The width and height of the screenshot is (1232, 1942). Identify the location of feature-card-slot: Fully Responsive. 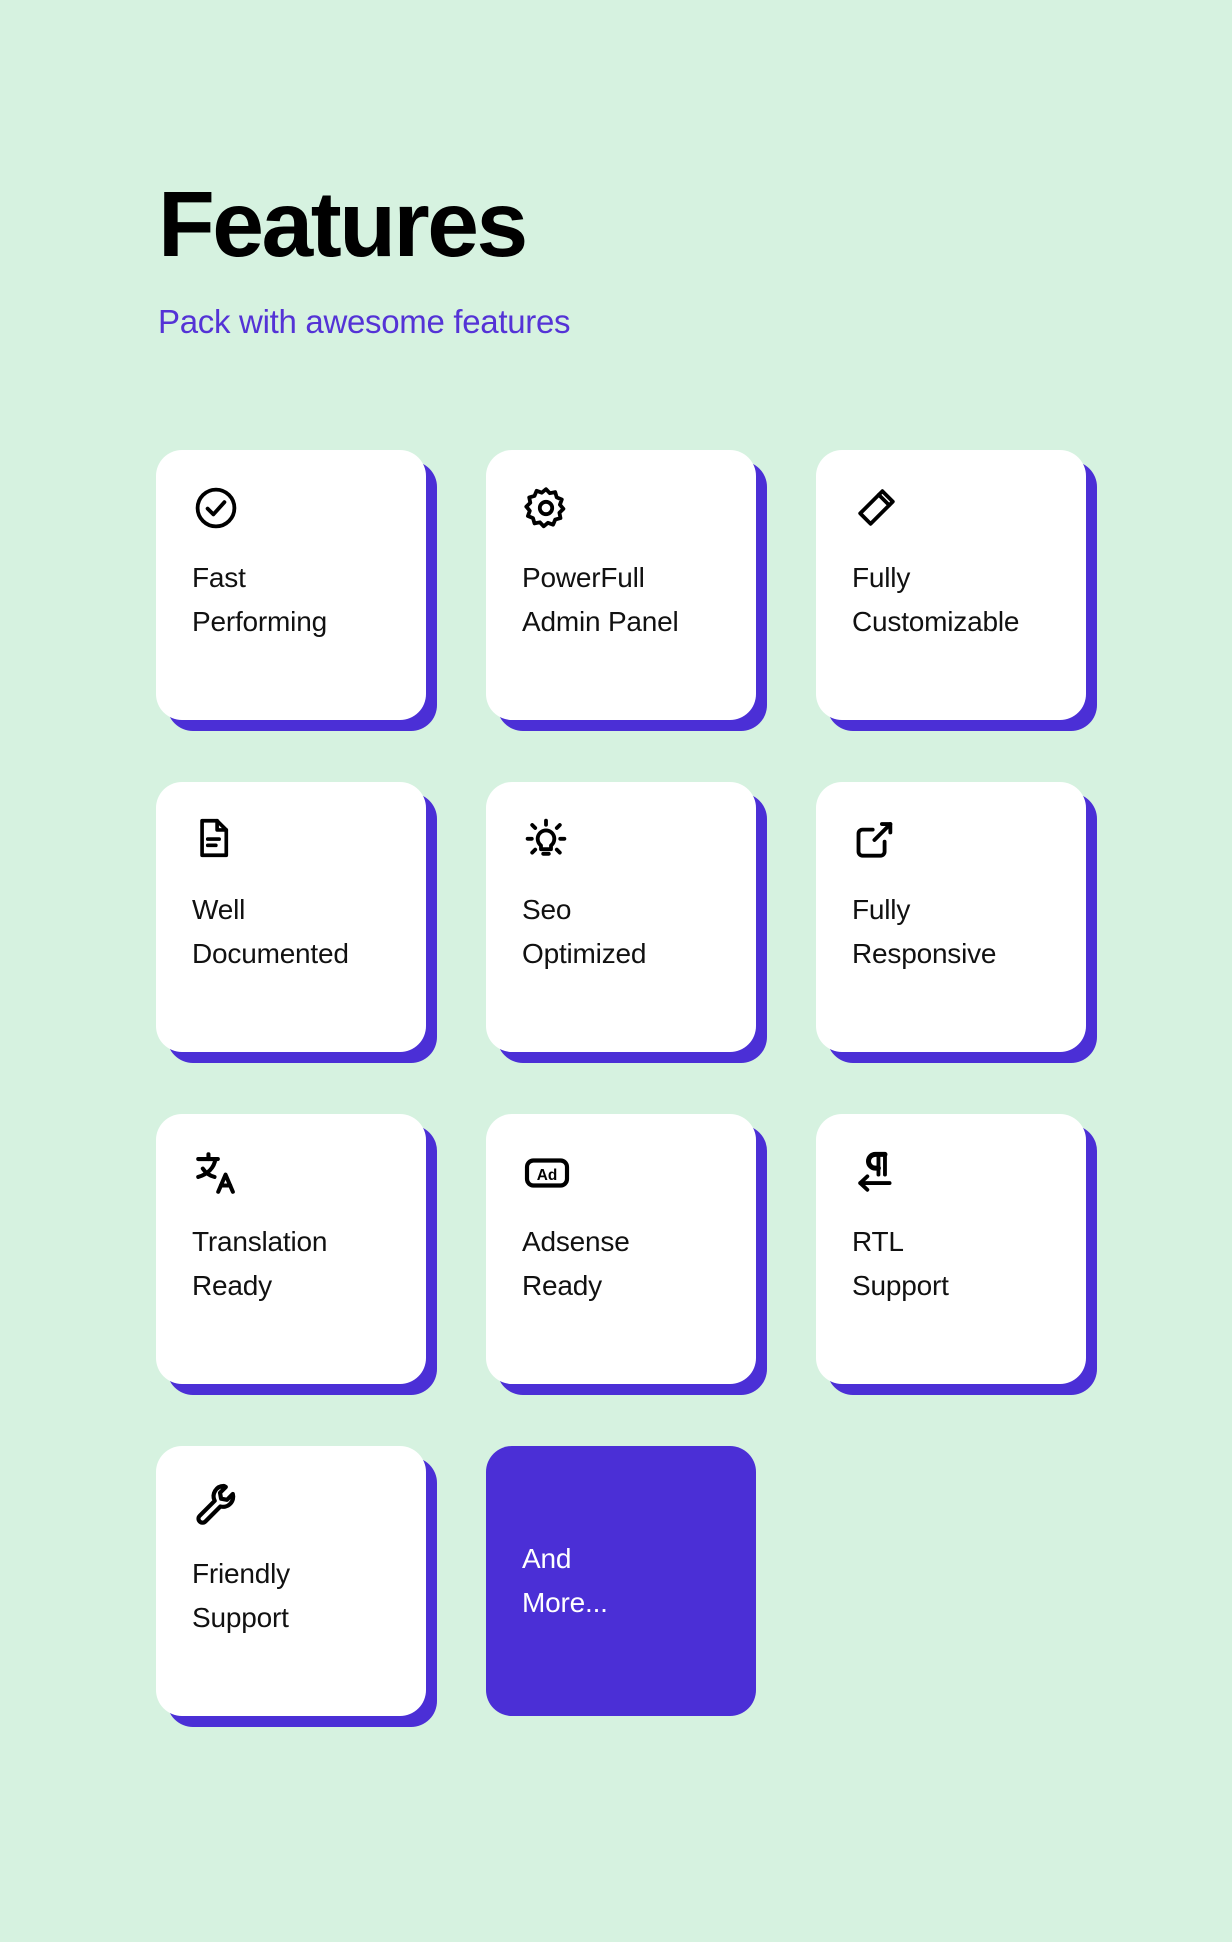
(956, 922).